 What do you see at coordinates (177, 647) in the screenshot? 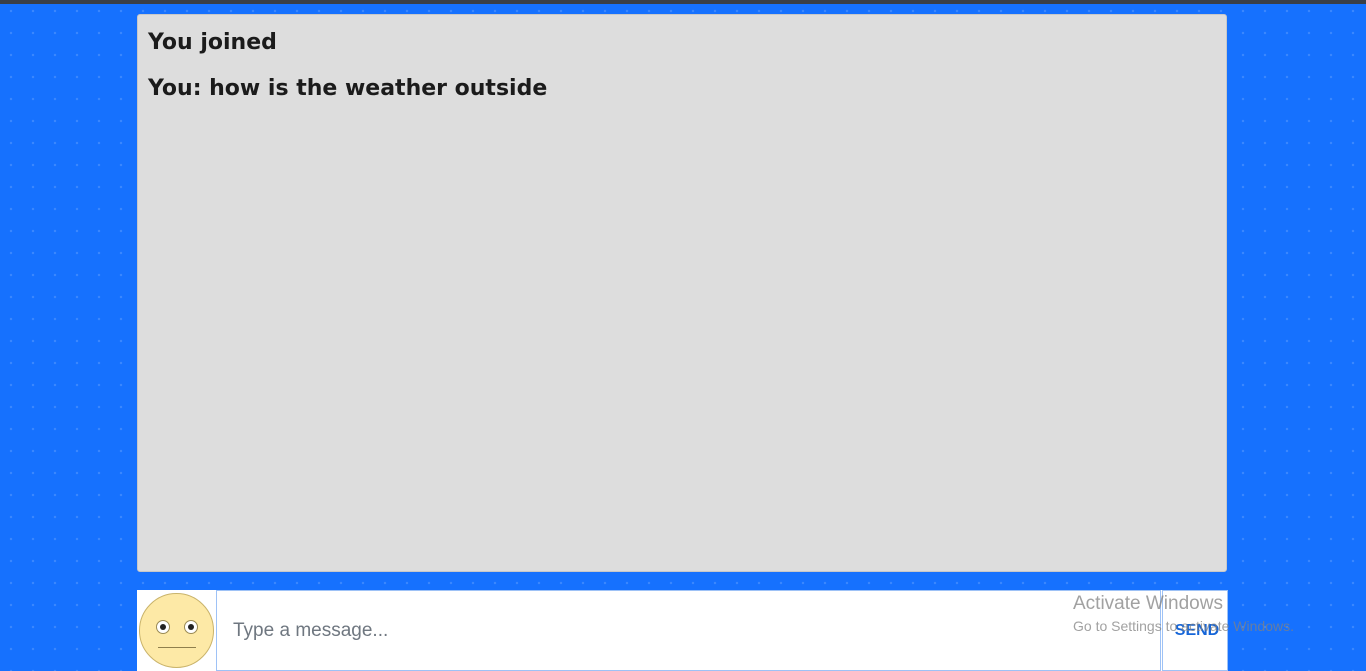
I see `avatar-mouth` at bounding box center [177, 647].